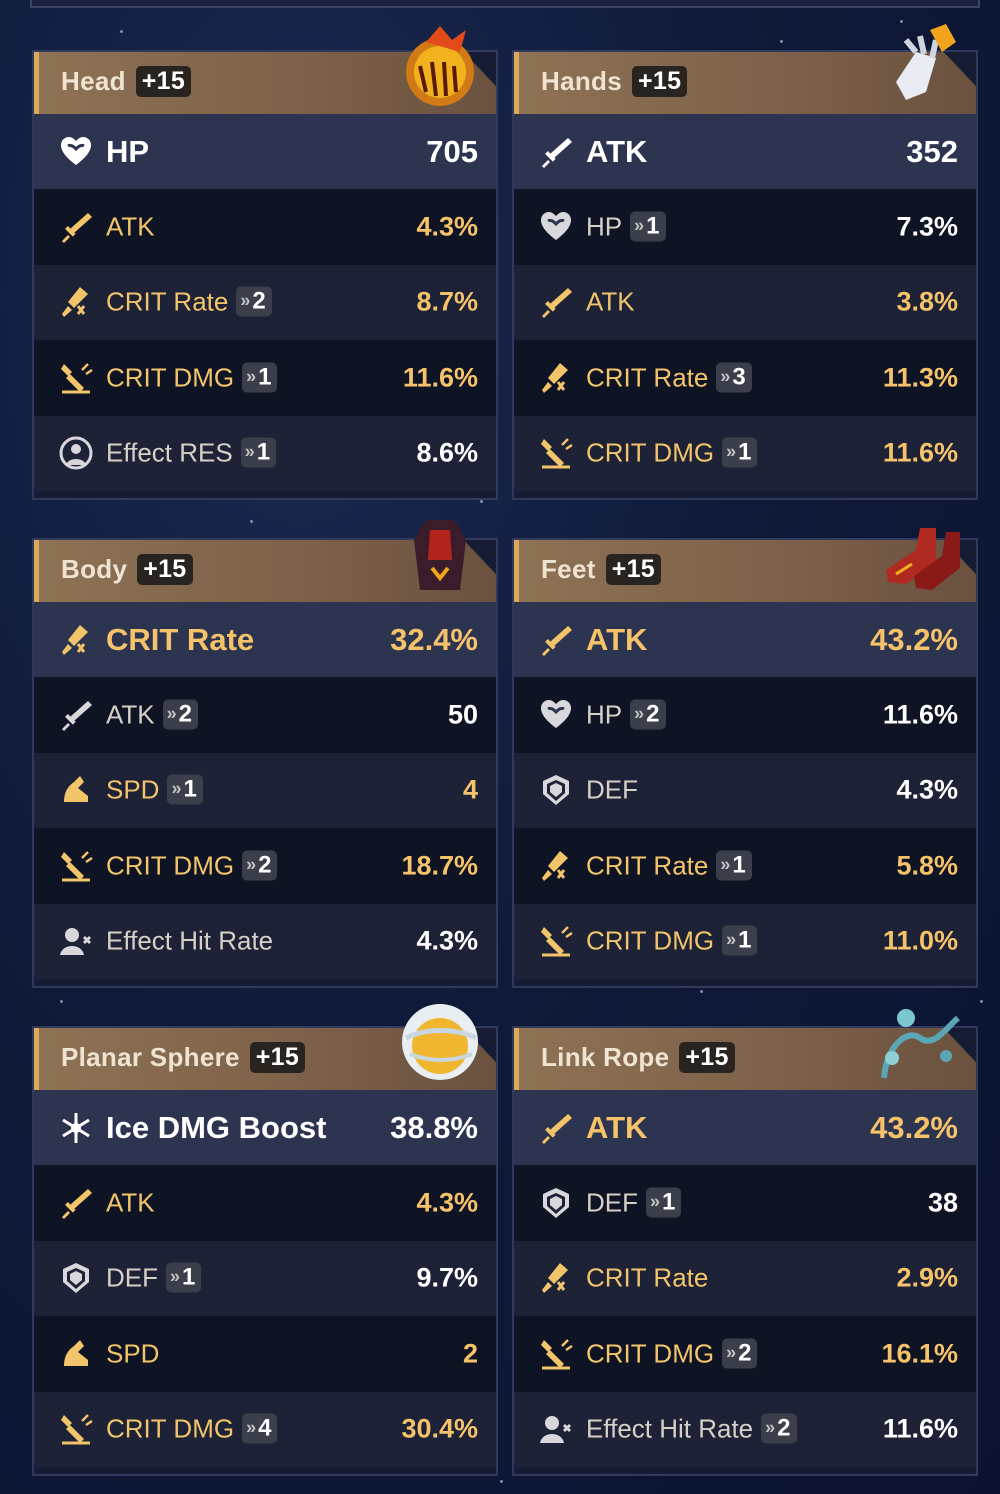 This screenshot has width=1000, height=1494. I want to click on substat-row: CRIT DMG »2 16.1%, so click(745, 1354).